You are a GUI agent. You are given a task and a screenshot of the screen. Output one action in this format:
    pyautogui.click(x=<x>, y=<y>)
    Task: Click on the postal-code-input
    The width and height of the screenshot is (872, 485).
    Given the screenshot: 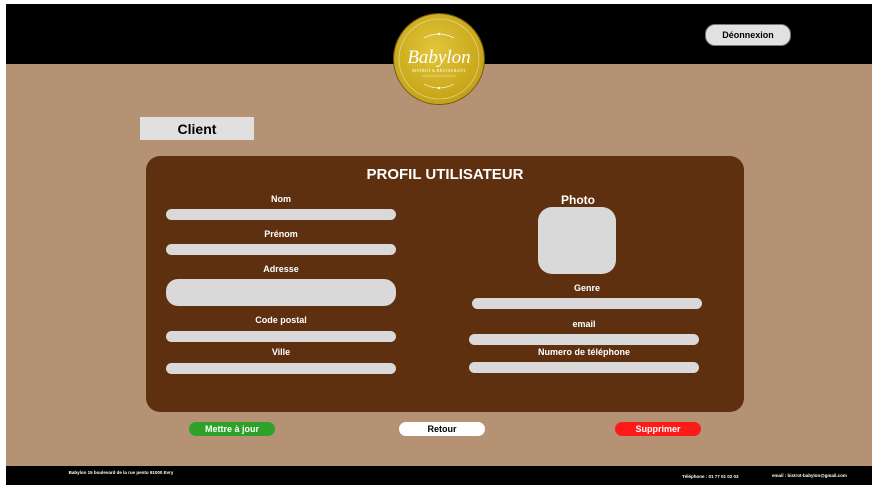 What is the action you would take?
    pyautogui.click(x=281, y=336)
    